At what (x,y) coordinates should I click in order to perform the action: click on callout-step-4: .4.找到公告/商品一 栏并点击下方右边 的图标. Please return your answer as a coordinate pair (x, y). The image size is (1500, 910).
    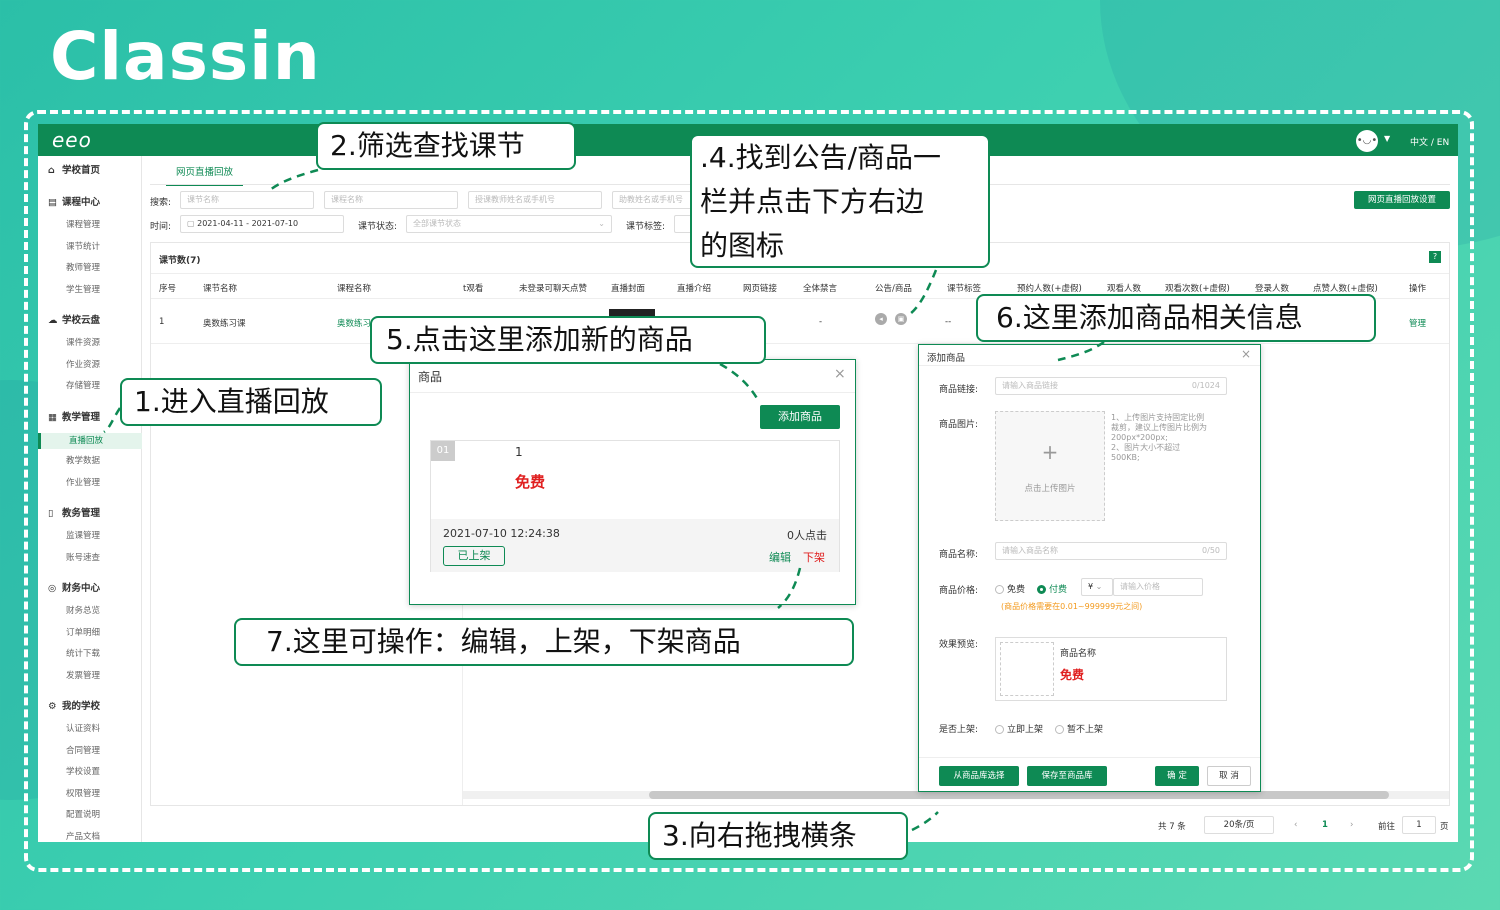
    Looking at the image, I should click on (840, 201).